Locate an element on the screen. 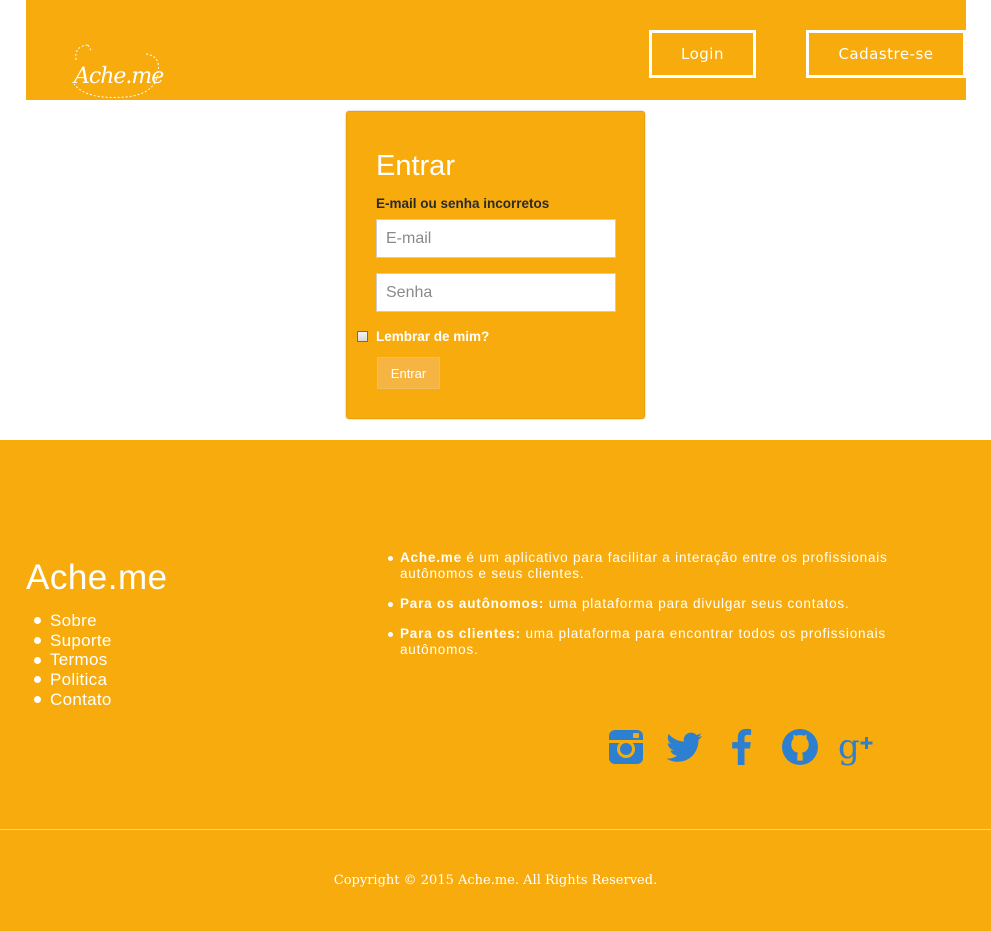 Image resolution: width=991 pixels, height=931 pixels. remember-me-label: Lembrar de mim? is located at coordinates (432, 336).